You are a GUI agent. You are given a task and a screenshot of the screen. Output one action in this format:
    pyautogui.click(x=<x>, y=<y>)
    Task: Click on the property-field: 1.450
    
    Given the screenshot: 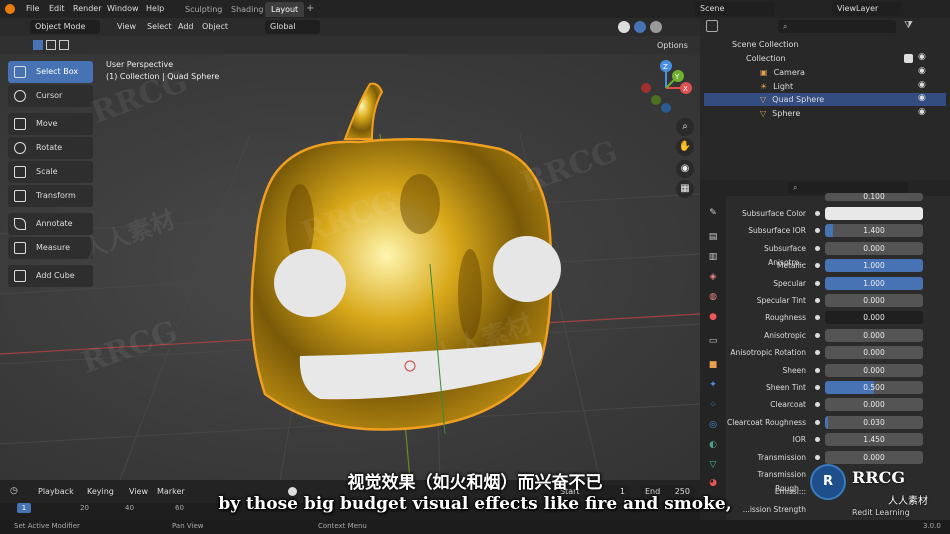 What is the action you would take?
    pyautogui.click(x=874, y=439)
    